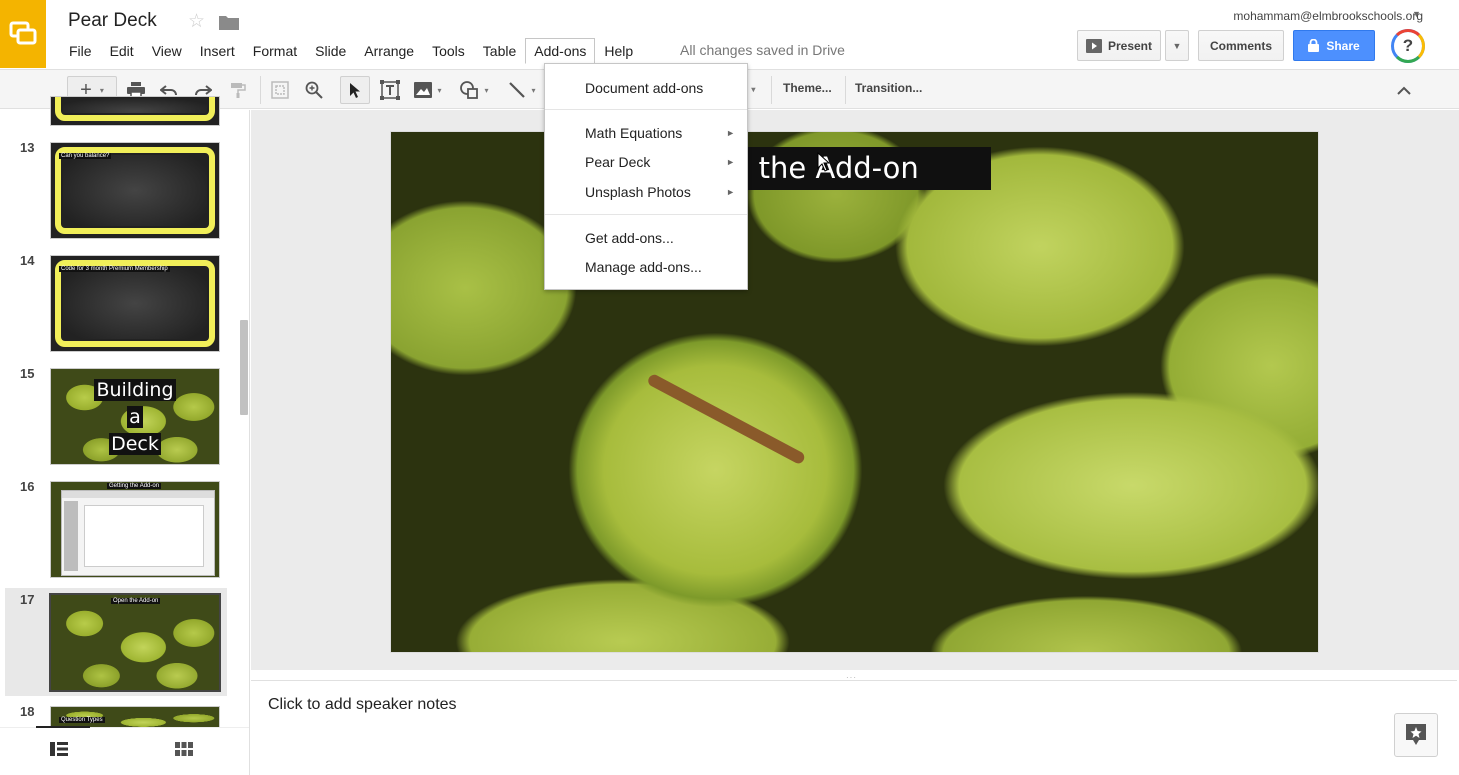 Image resolution: width=1459 pixels, height=775 pixels. I want to click on menu-item-document-addons: Document add-ons, so click(646, 88).